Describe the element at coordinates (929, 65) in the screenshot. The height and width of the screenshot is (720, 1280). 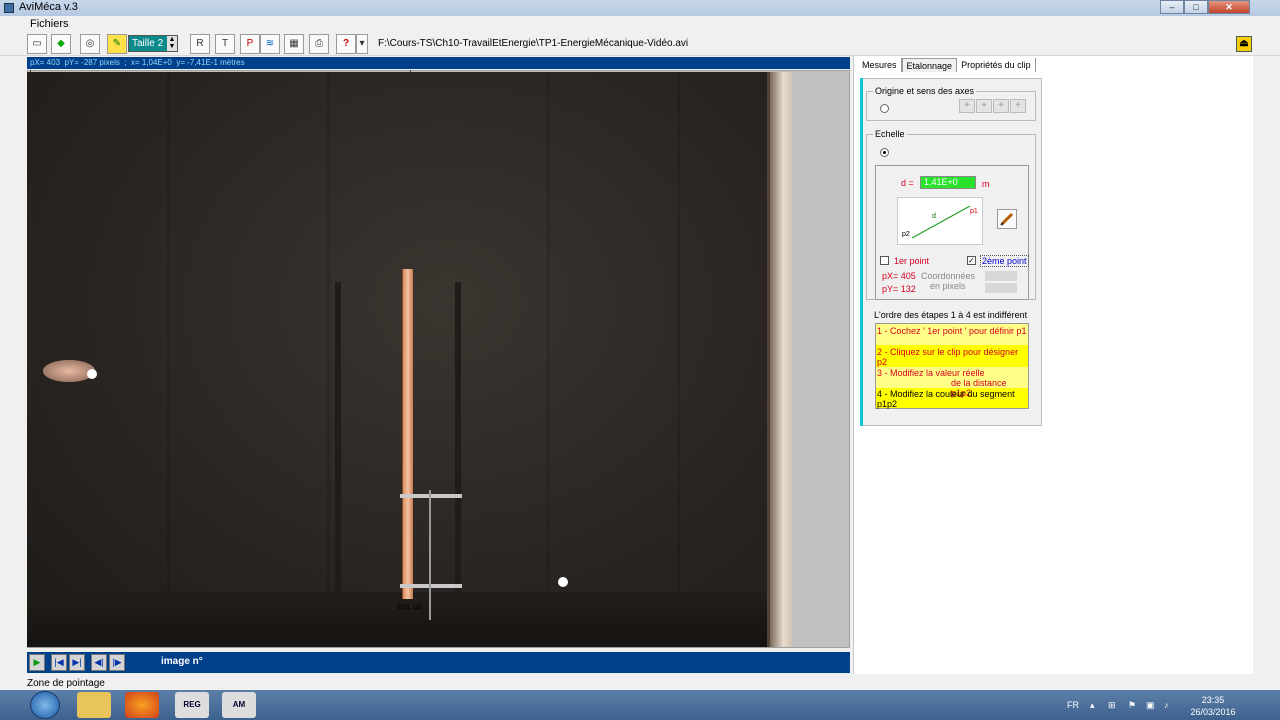
I see `tab-etalonnage: Etalonnage` at that location.